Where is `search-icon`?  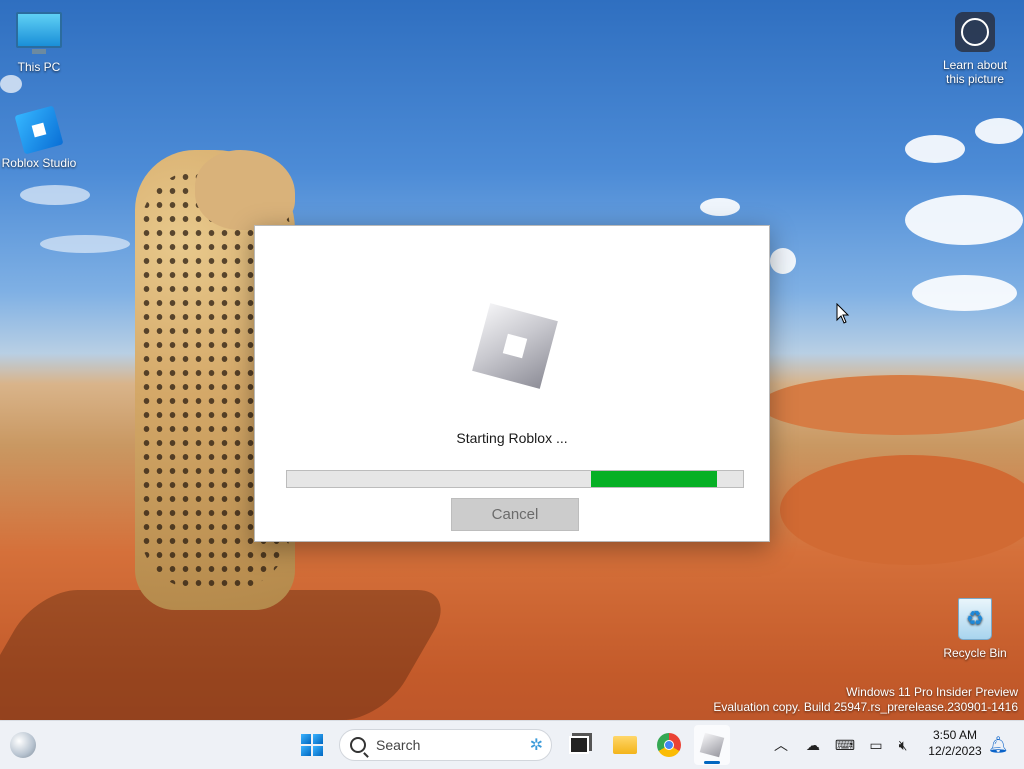
search-icon is located at coordinates (358, 745).